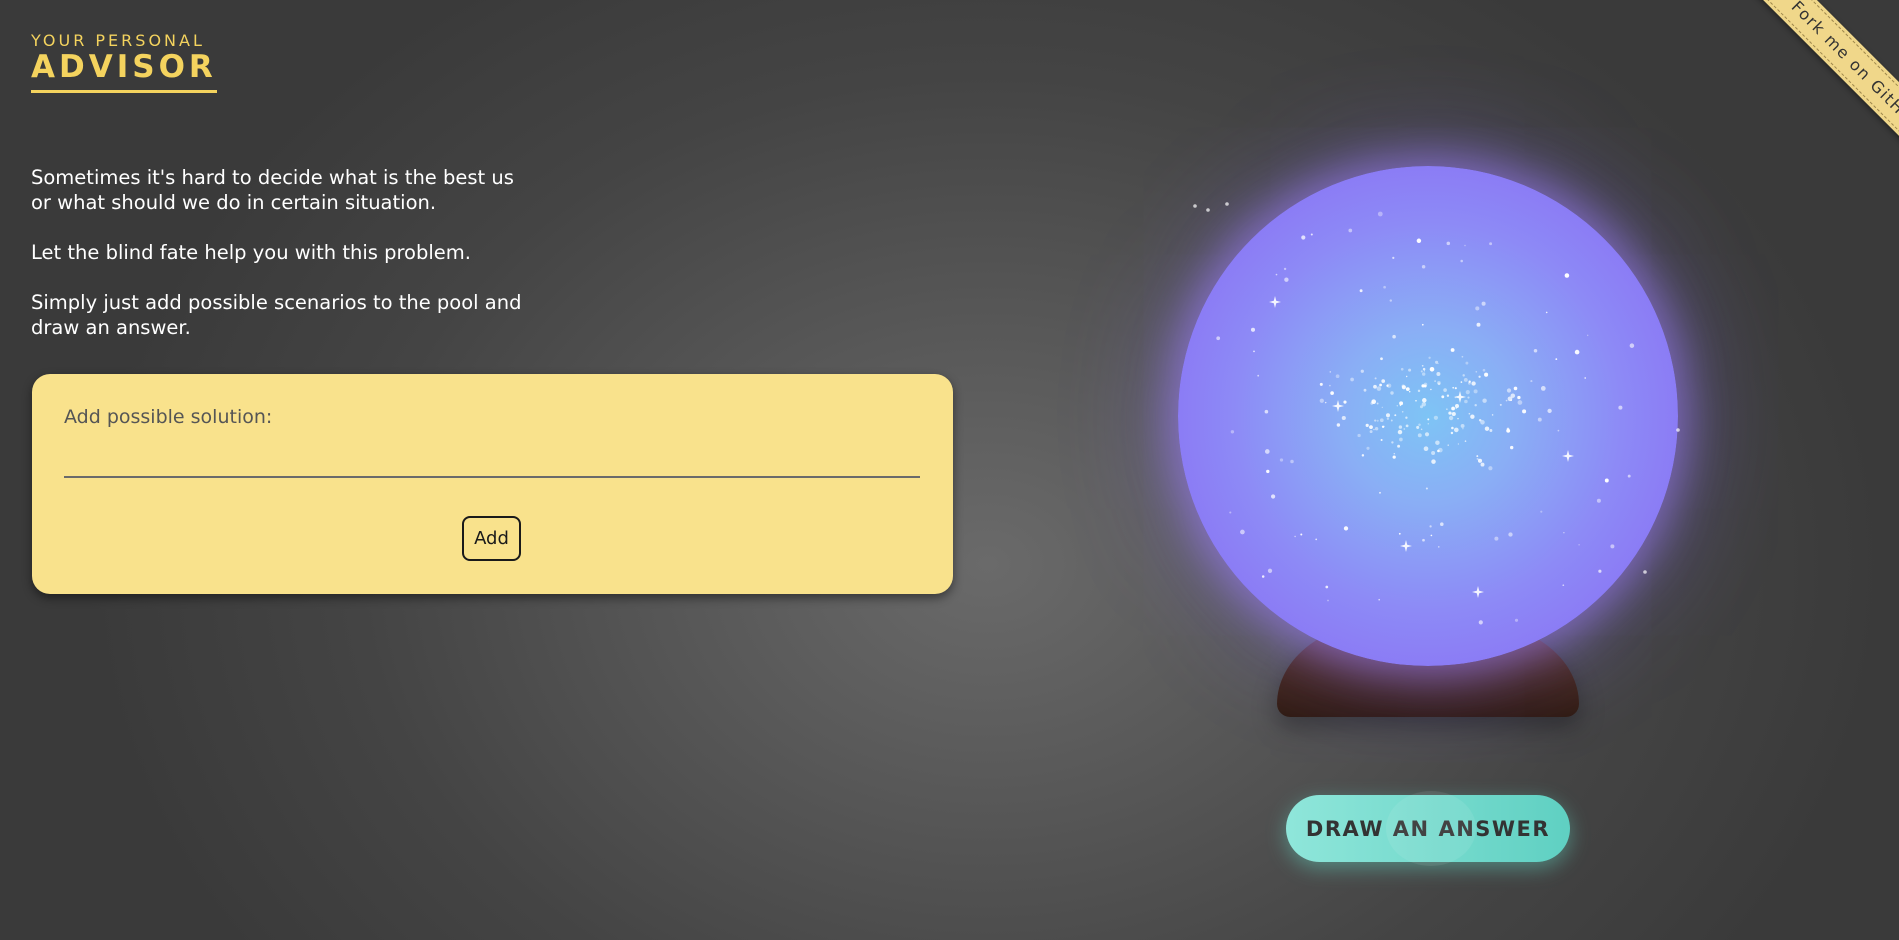  I want to click on fork-on-github-link: Fork me on GitHub!, so click(1819, 94).